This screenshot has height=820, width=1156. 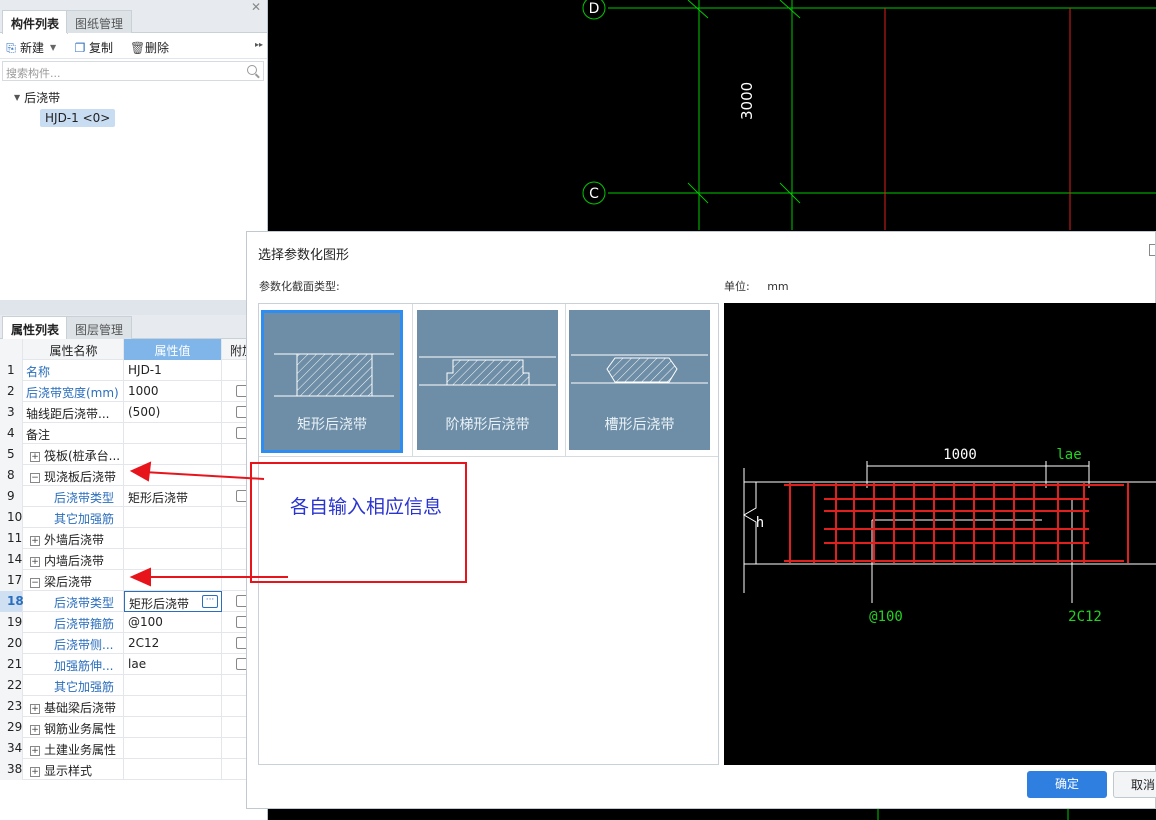 I want to click on property-row-3: 3 轴线距后浇带... (500), so click(x=134, y=412).